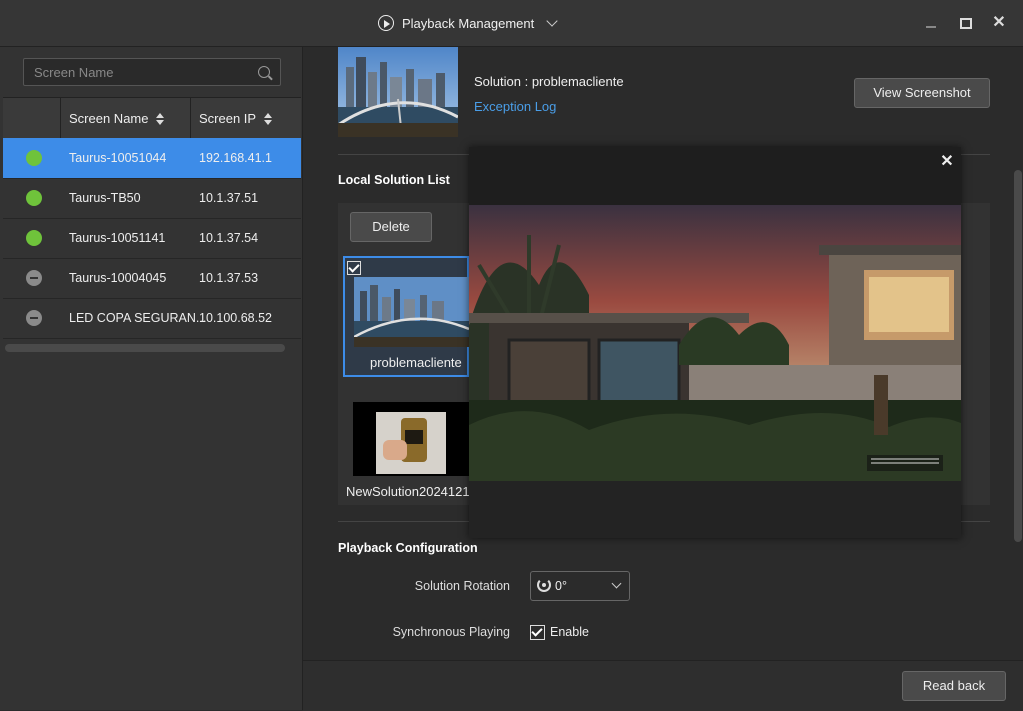  I want to click on screen-name: Taurus-TB50, so click(105, 198).